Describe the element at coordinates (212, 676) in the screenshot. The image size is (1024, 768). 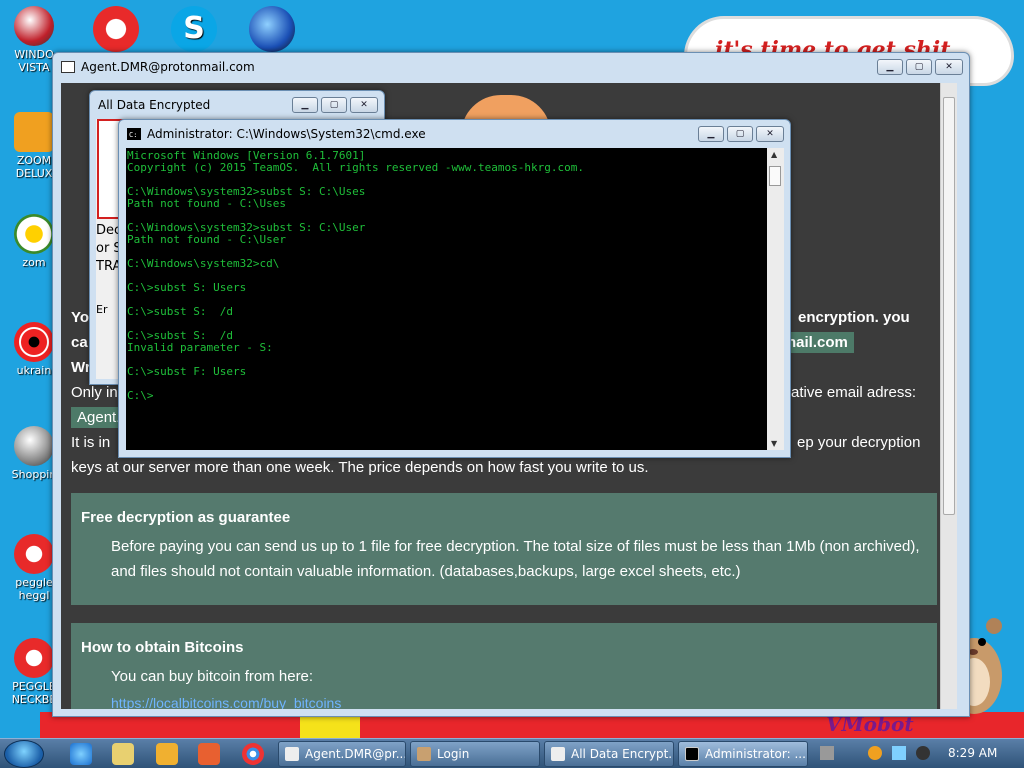
I see `bitcoin-body: You can buy bitcoin from here:` at that location.